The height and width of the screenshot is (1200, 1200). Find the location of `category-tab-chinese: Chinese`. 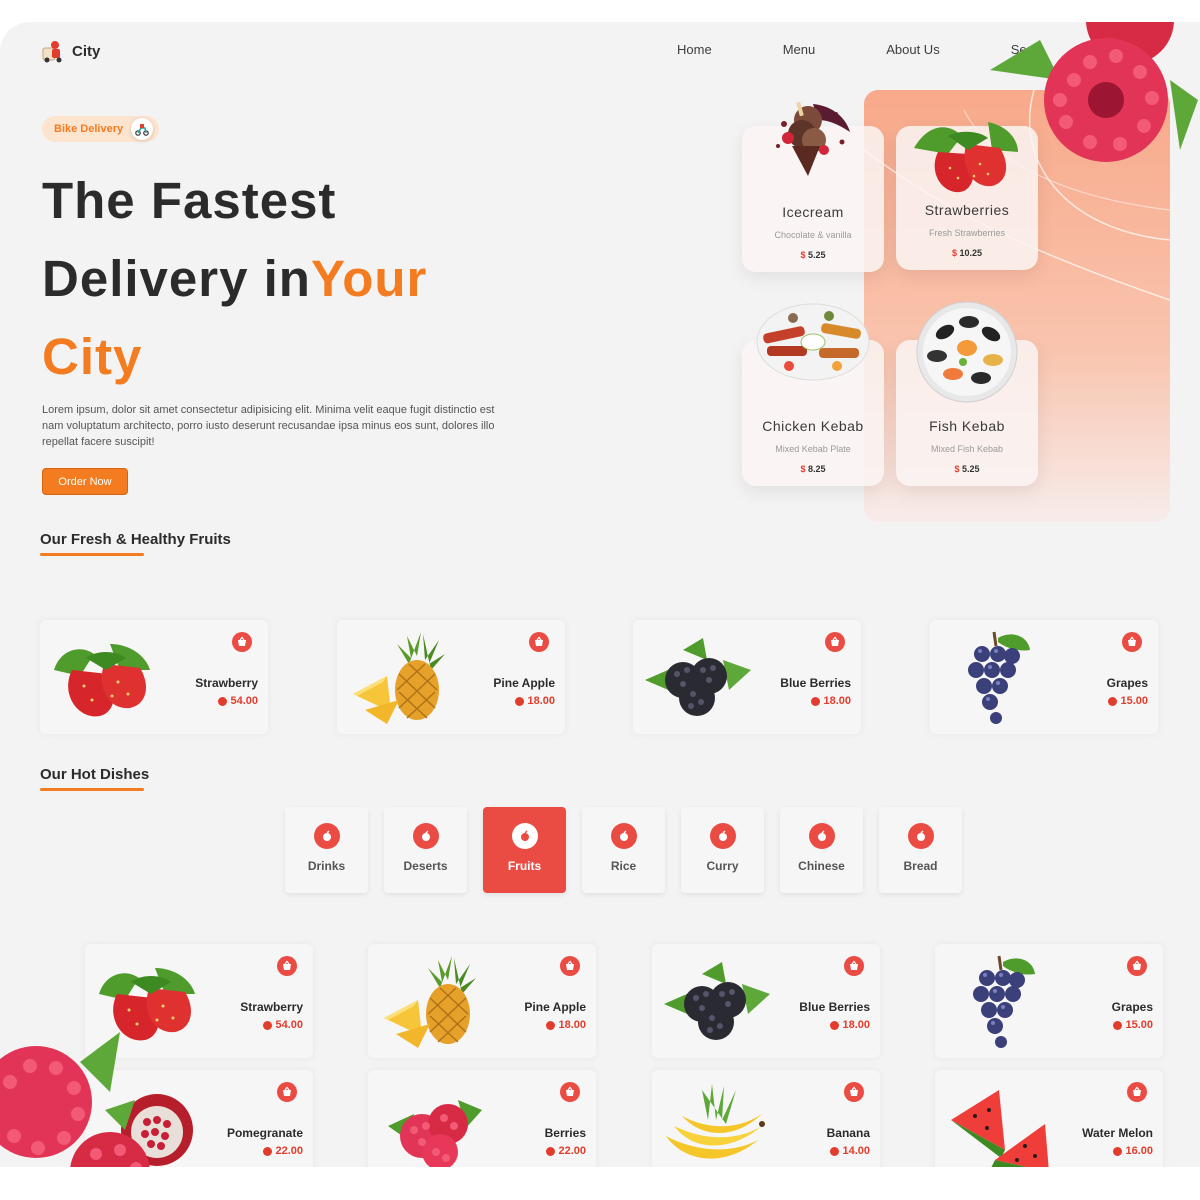

category-tab-chinese: Chinese is located at coordinates (821, 850).